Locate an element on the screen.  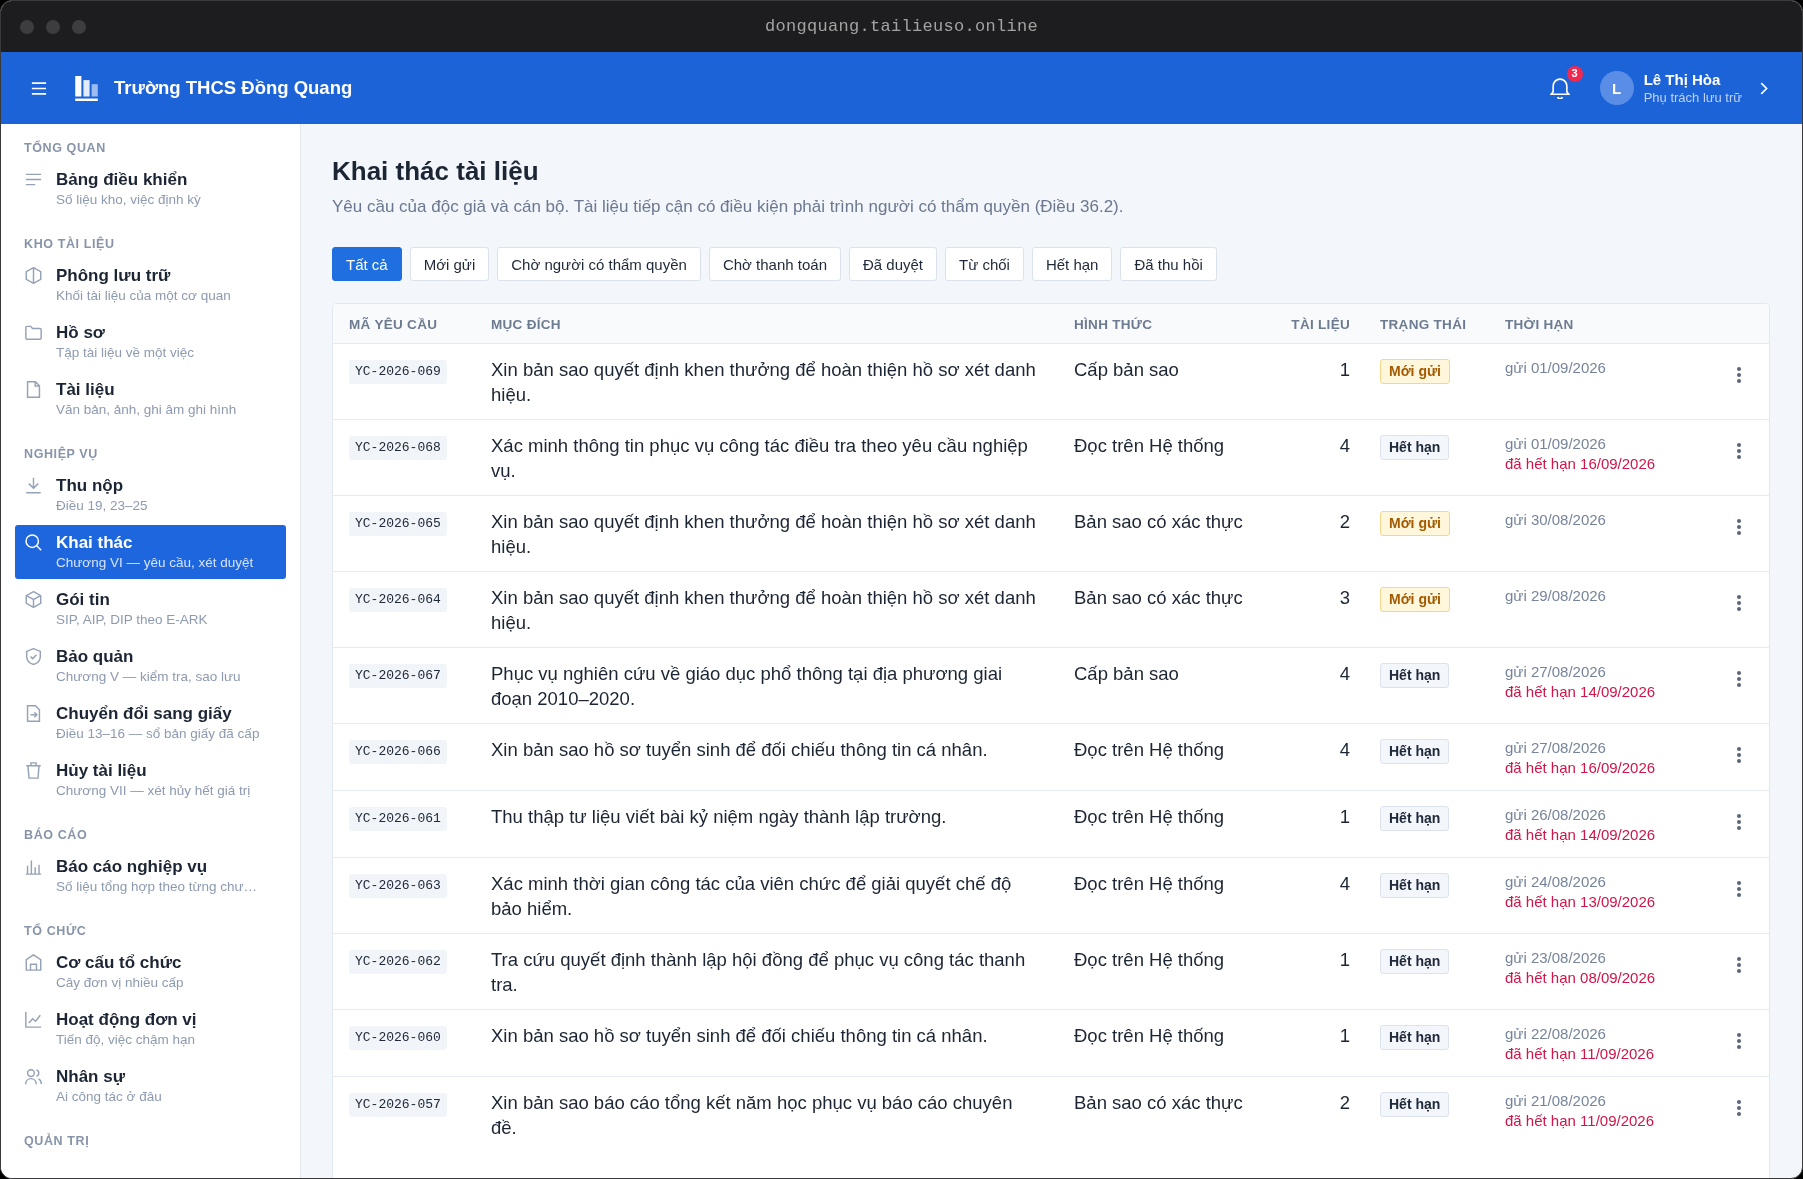
user-role: Phụ trách lưu trữ is located at coordinates (1692, 97).